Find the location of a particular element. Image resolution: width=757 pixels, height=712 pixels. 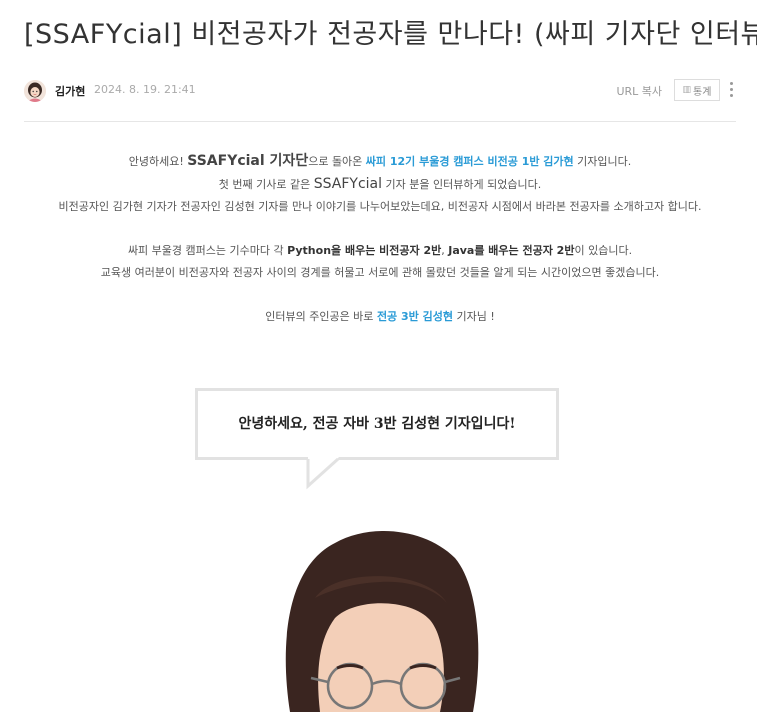

text: 싸피 부울경 캠퍼스는 기수마다 각 is located at coordinates (207, 250).